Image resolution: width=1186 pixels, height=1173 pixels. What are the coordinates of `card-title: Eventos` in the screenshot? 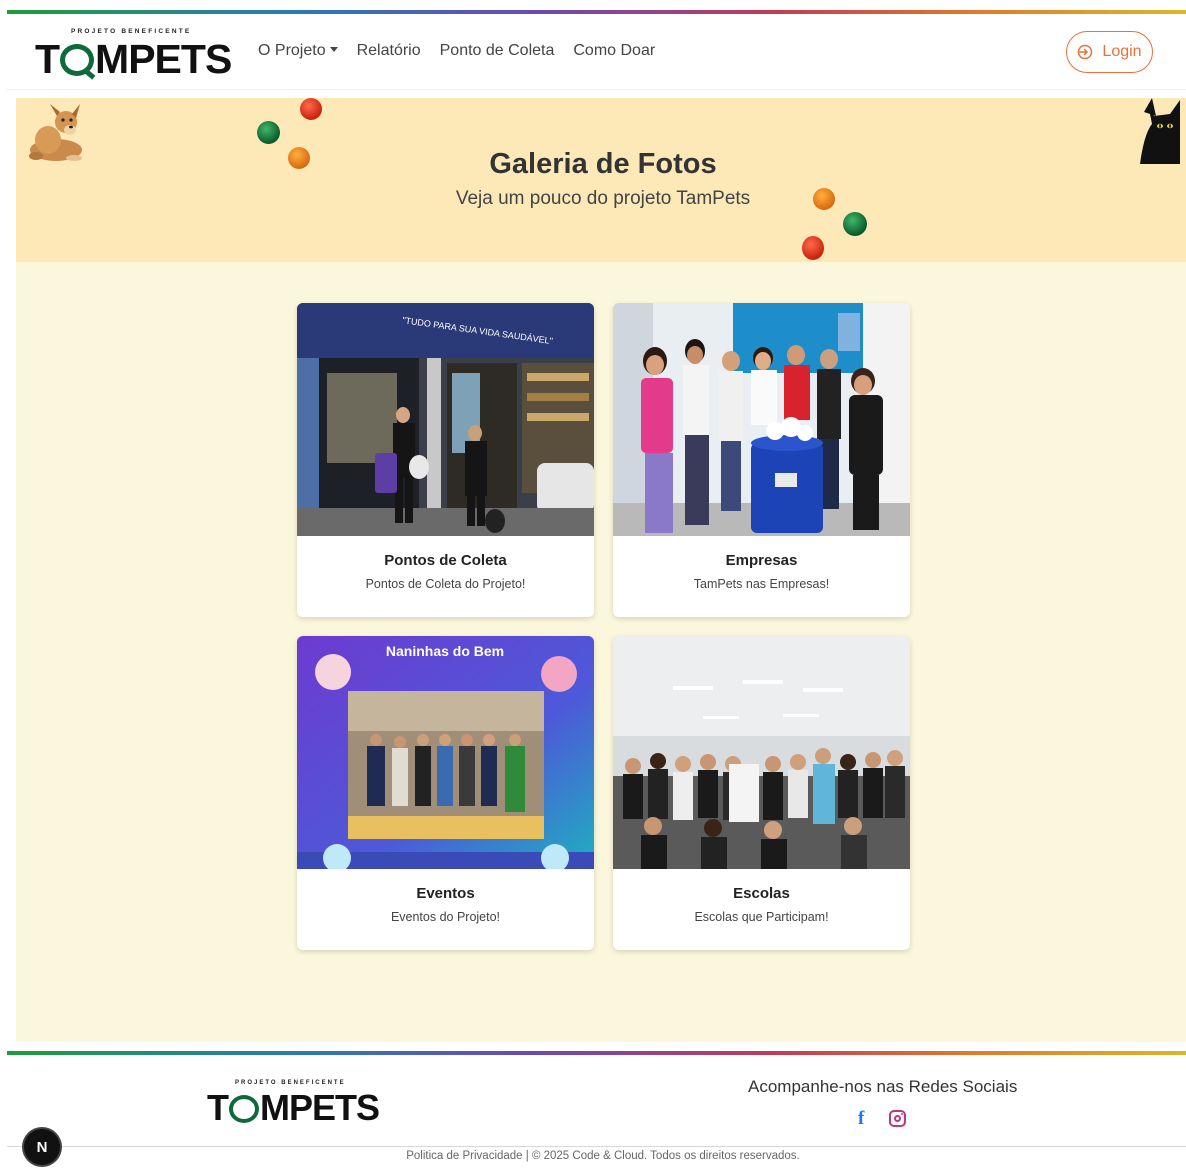 It's located at (445, 893).